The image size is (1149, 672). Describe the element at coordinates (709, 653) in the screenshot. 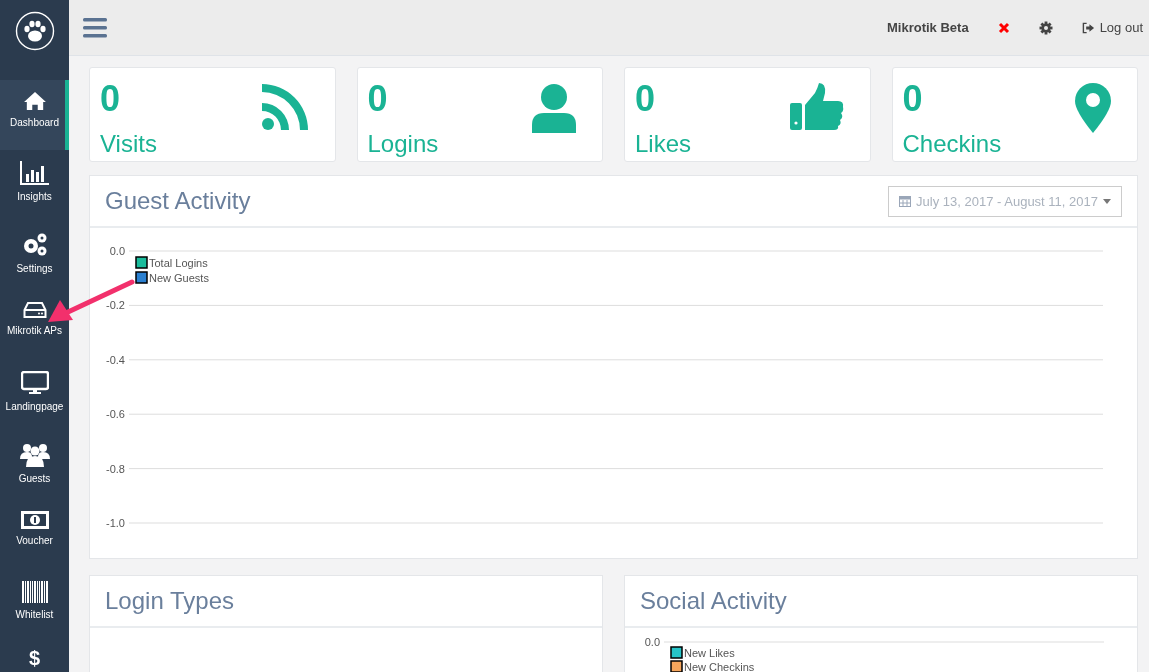

I see `legend-label: New Likes` at that location.